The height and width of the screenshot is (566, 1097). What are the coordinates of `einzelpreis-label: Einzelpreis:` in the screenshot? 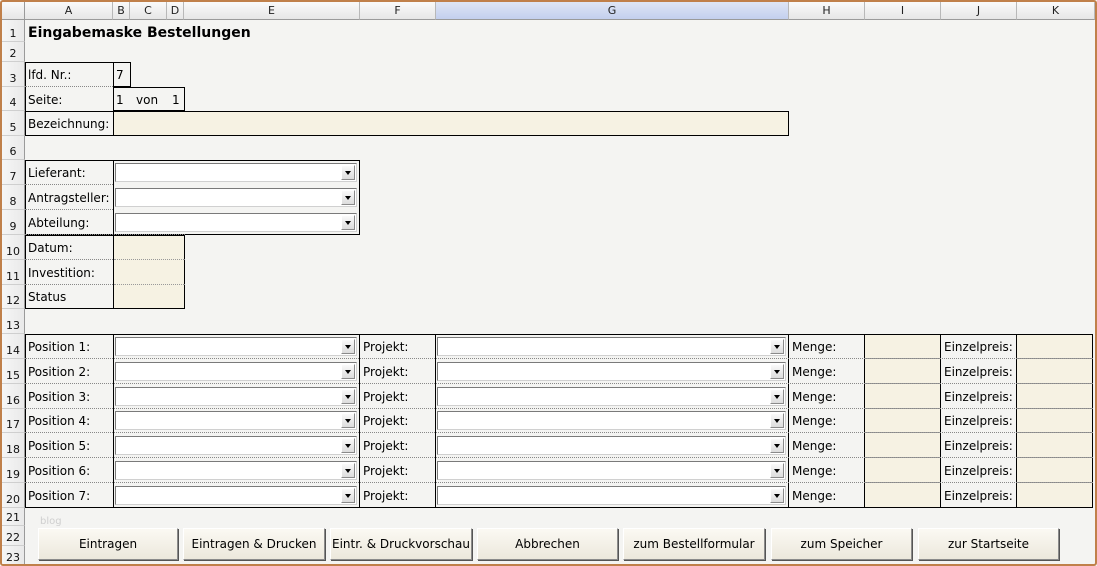 It's located at (978, 397).